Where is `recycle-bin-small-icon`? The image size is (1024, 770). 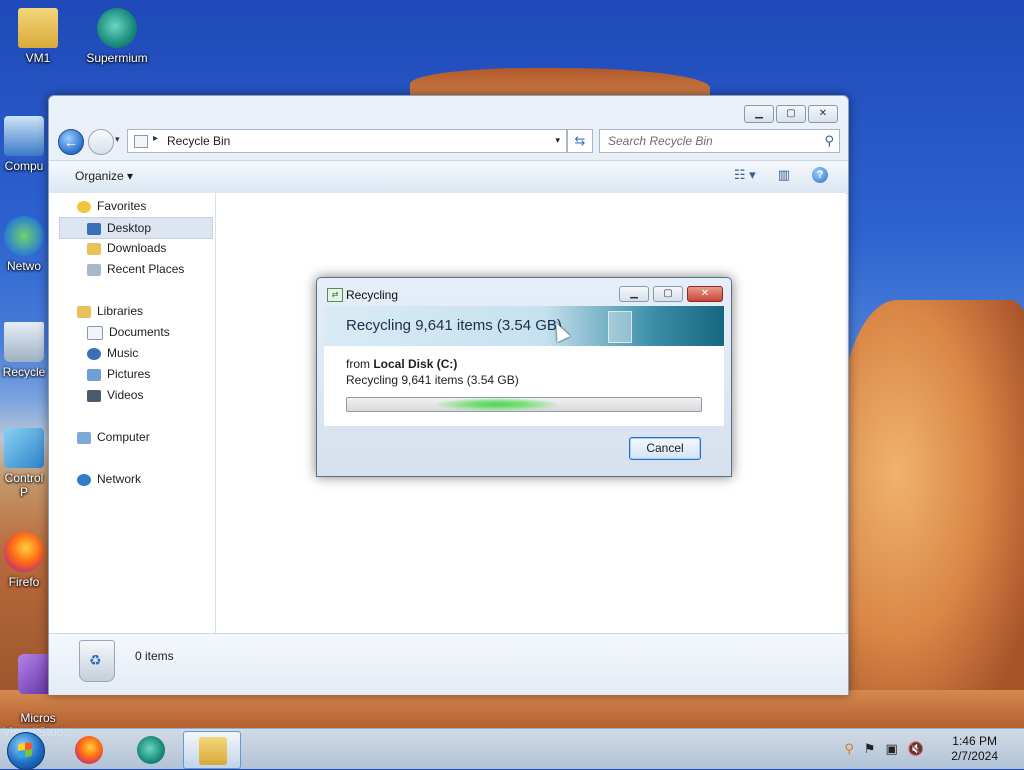
recycle-bin-small-icon is located at coordinates (141, 141).